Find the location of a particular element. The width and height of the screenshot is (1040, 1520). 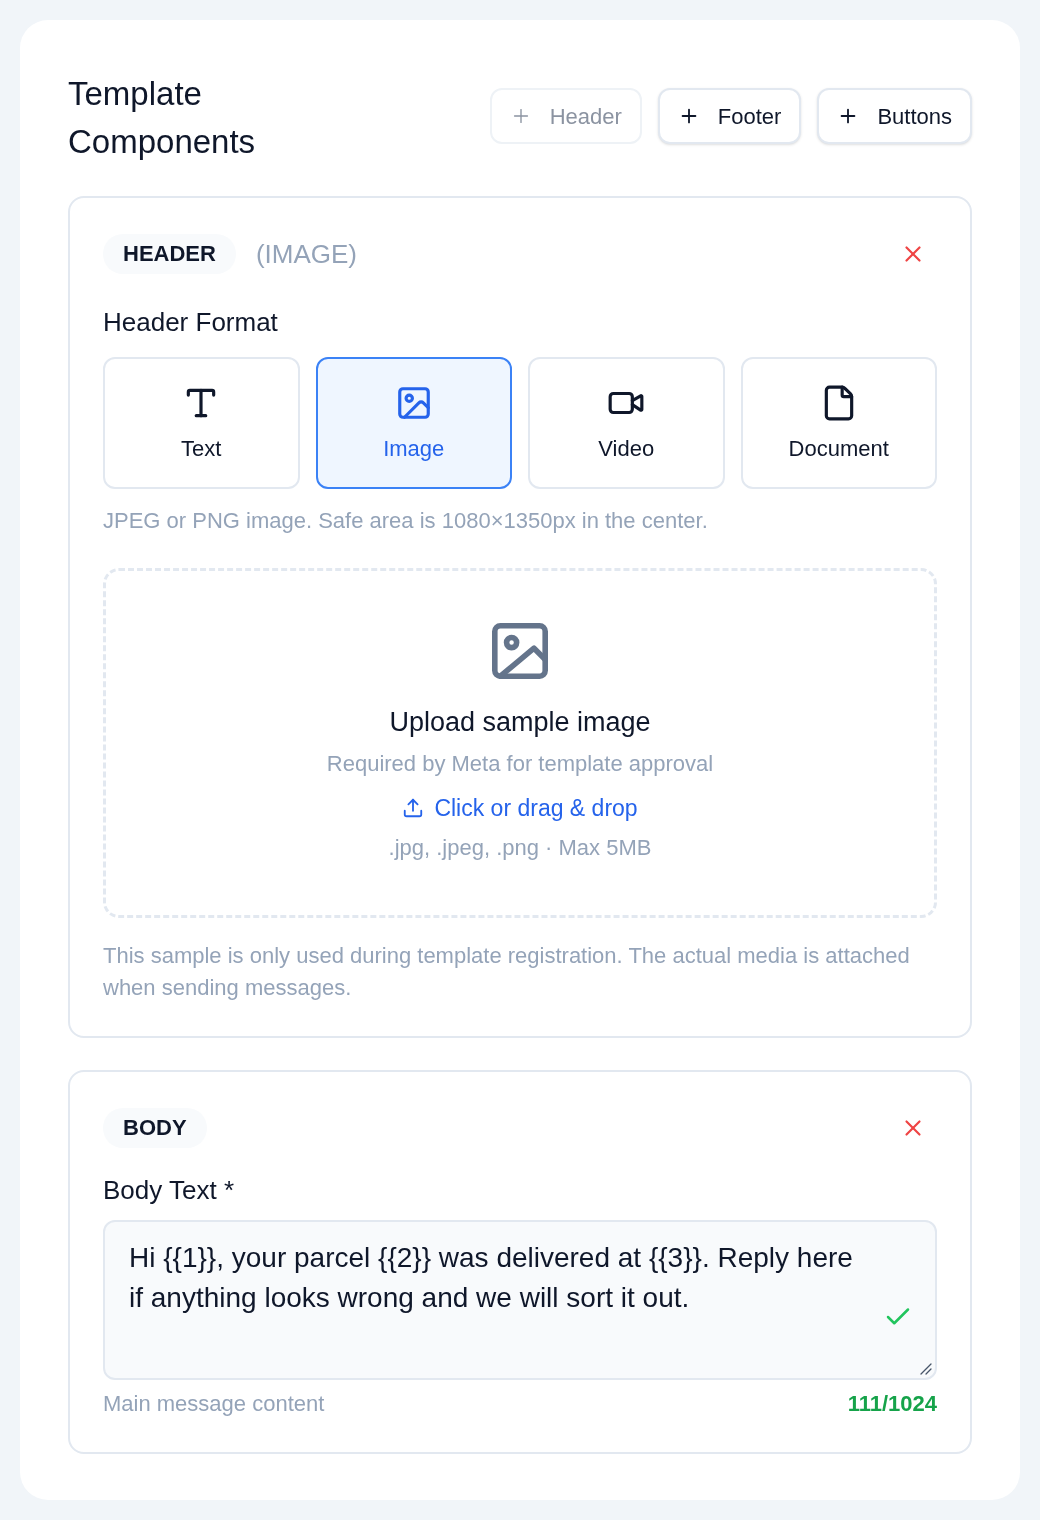

format-option: Document is located at coordinates (838, 423).